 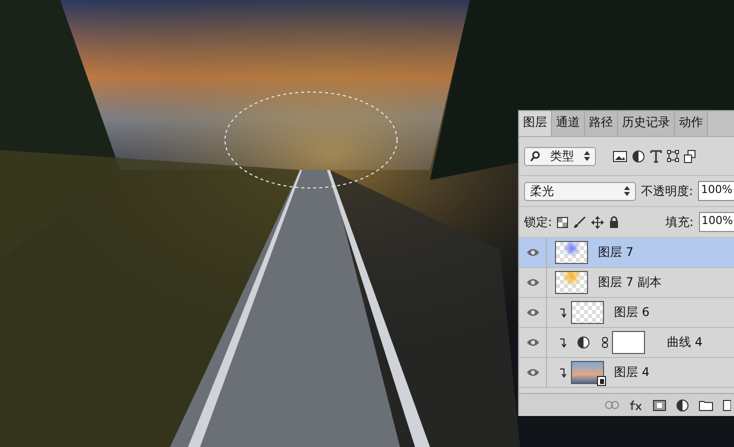 What do you see at coordinates (535, 156) in the screenshot?
I see `search-icon` at bounding box center [535, 156].